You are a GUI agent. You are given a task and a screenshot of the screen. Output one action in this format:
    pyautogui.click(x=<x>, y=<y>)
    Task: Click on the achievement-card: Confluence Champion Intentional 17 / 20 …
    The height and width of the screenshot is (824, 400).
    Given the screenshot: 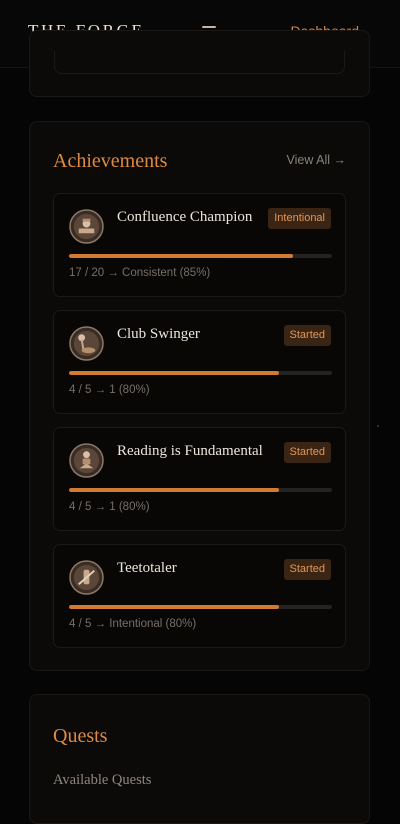 What is the action you would take?
    pyautogui.click(x=199, y=245)
    